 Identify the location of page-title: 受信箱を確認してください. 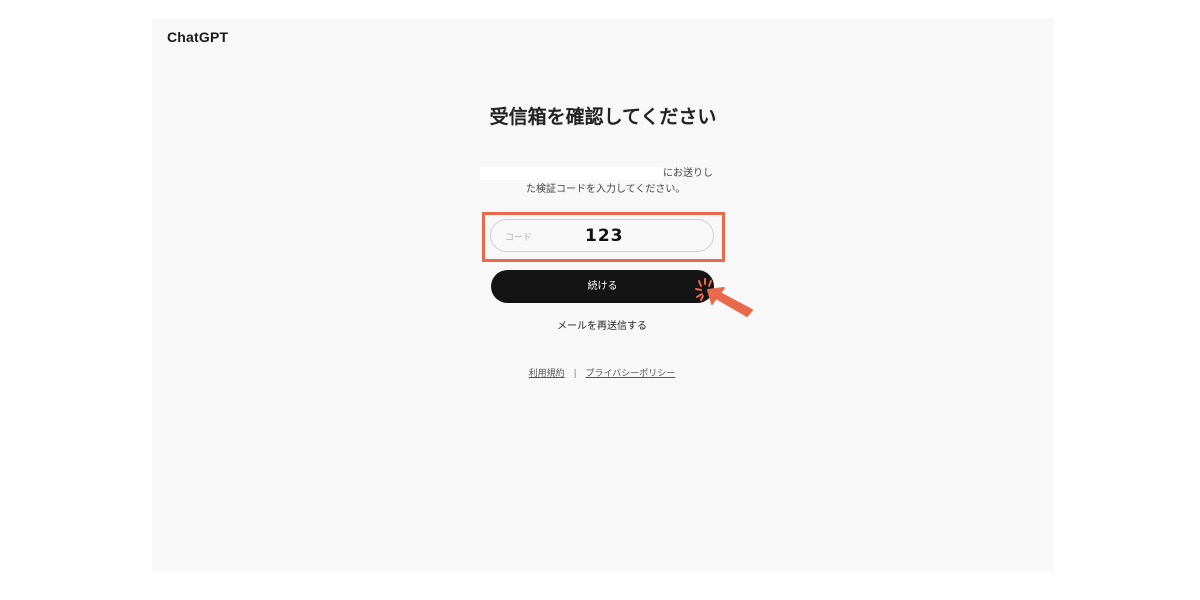
(603, 117).